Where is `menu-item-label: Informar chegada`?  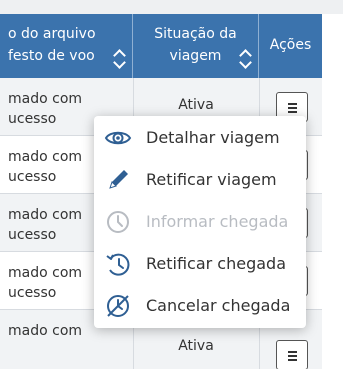
menu-item-label: Informar chegada is located at coordinates (217, 221).